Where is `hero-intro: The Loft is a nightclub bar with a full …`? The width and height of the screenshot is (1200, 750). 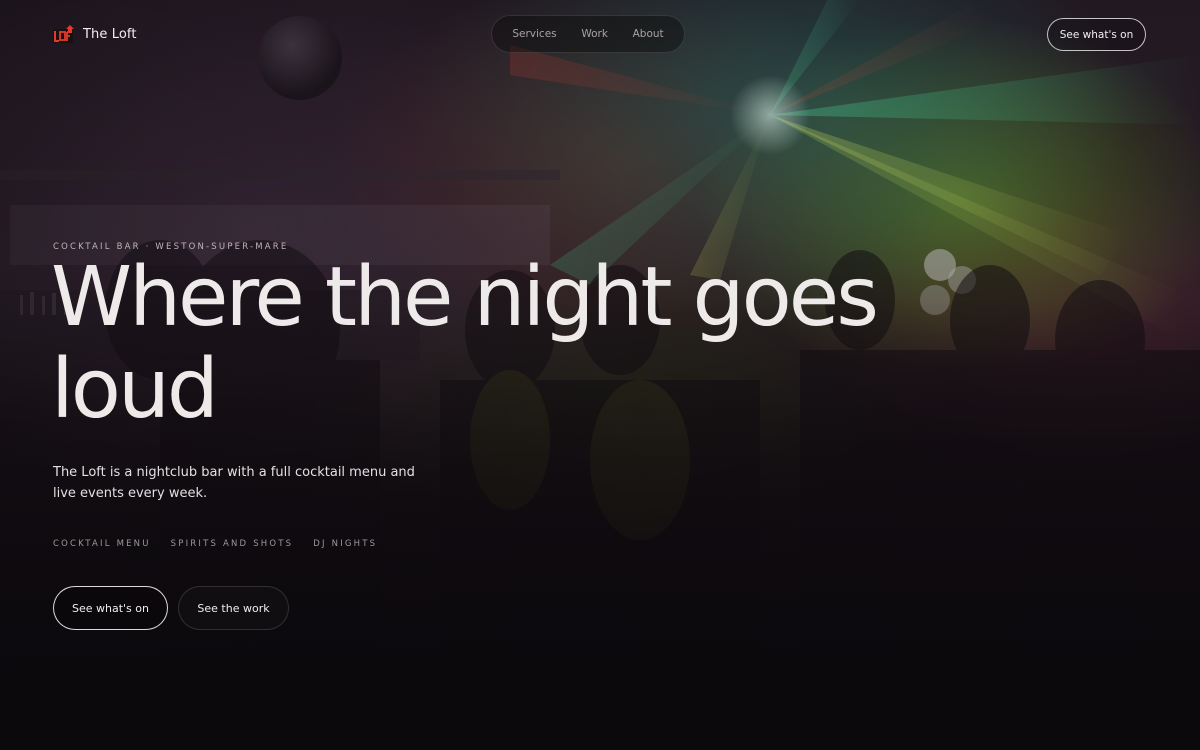 hero-intro: The Loft is a nightclub bar with a full … is located at coordinates (234, 483).